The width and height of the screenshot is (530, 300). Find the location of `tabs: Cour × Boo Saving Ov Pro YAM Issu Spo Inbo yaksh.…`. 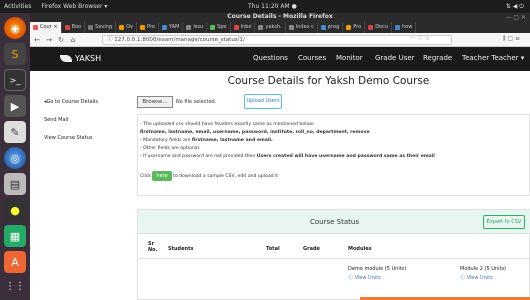

tabs: Cour × Boo Saving Ov Pro YAM Issu Spo Inbo yaksh.… is located at coordinates (223, 27).